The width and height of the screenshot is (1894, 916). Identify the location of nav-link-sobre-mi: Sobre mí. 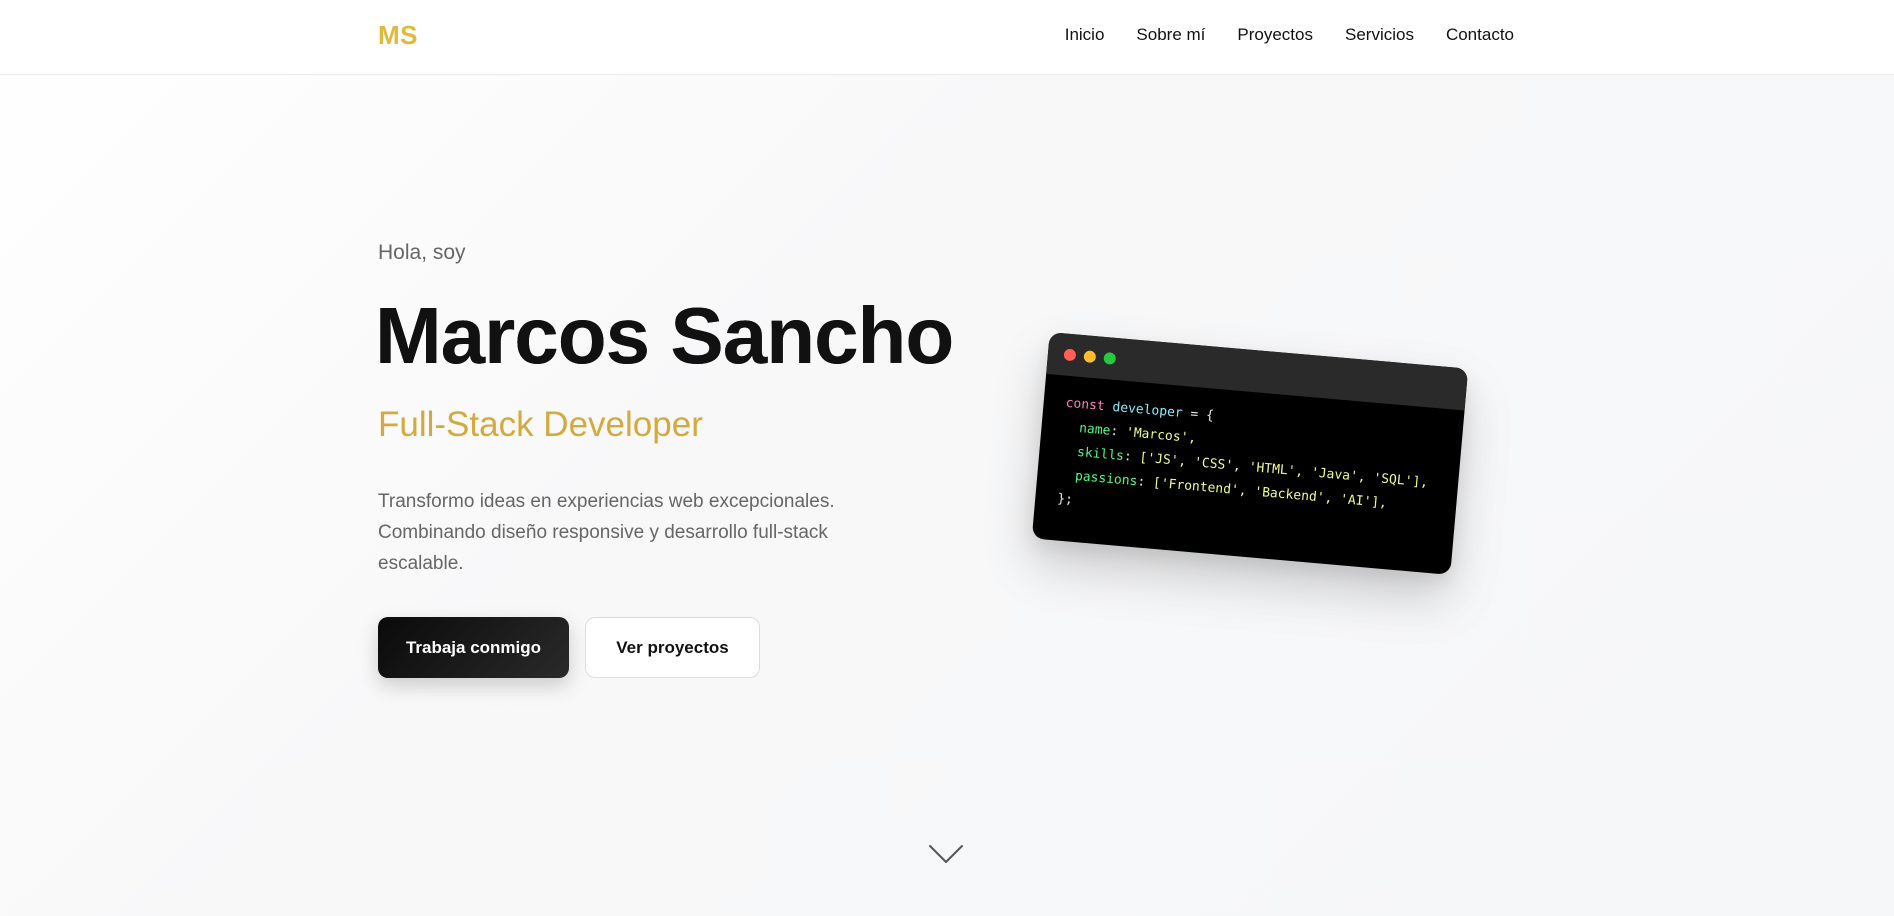
(1170, 35).